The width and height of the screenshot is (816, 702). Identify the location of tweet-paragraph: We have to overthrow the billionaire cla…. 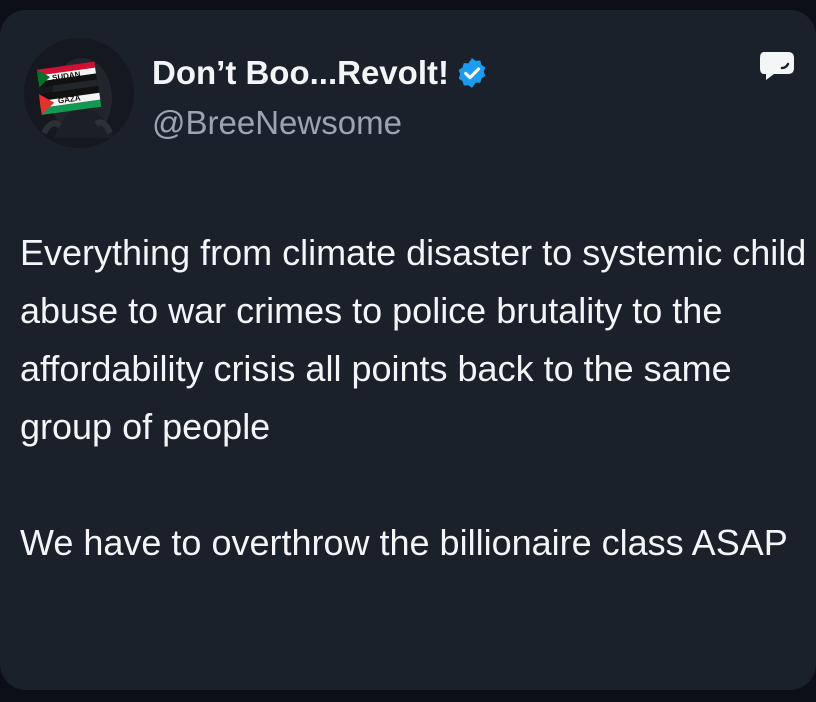
(404, 542).